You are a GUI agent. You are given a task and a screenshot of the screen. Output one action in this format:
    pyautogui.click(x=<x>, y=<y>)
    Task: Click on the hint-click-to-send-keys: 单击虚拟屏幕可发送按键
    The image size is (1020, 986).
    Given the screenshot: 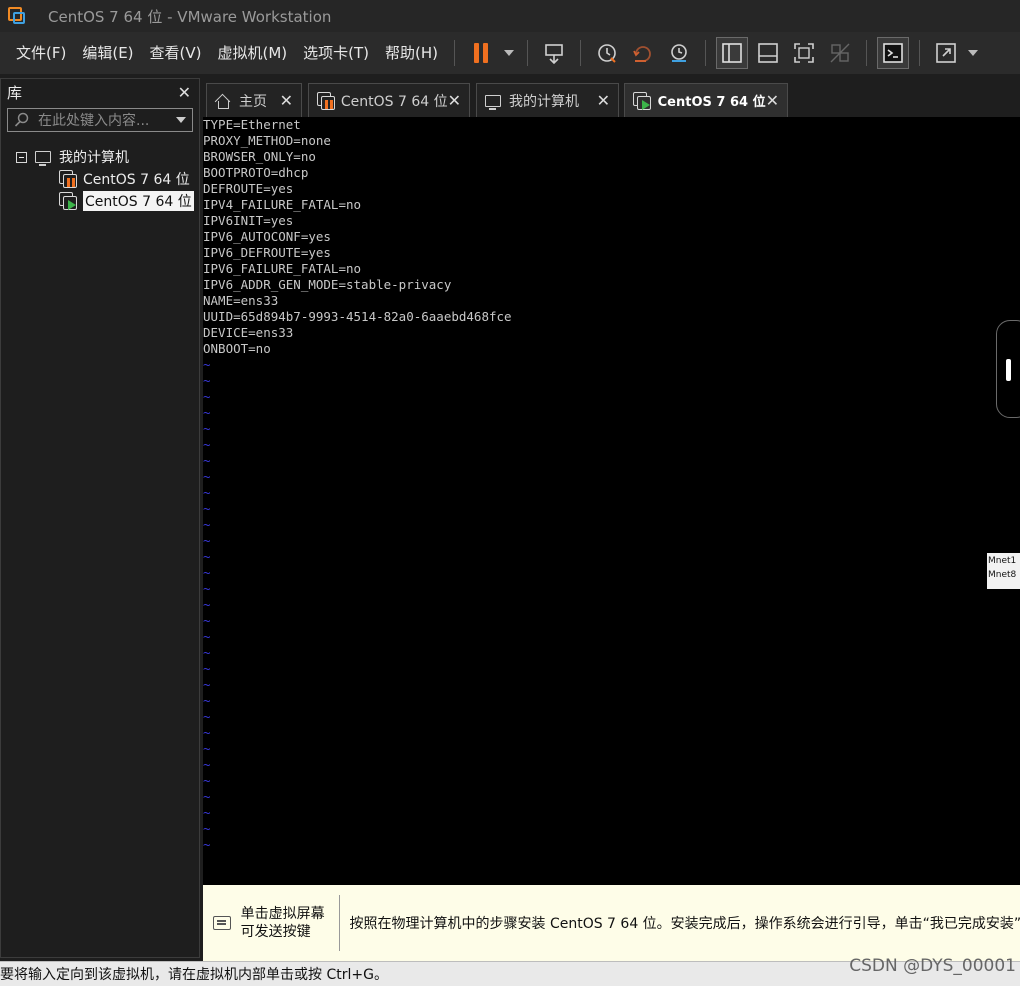 What is the action you would take?
    pyautogui.click(x=288, y=923)
    